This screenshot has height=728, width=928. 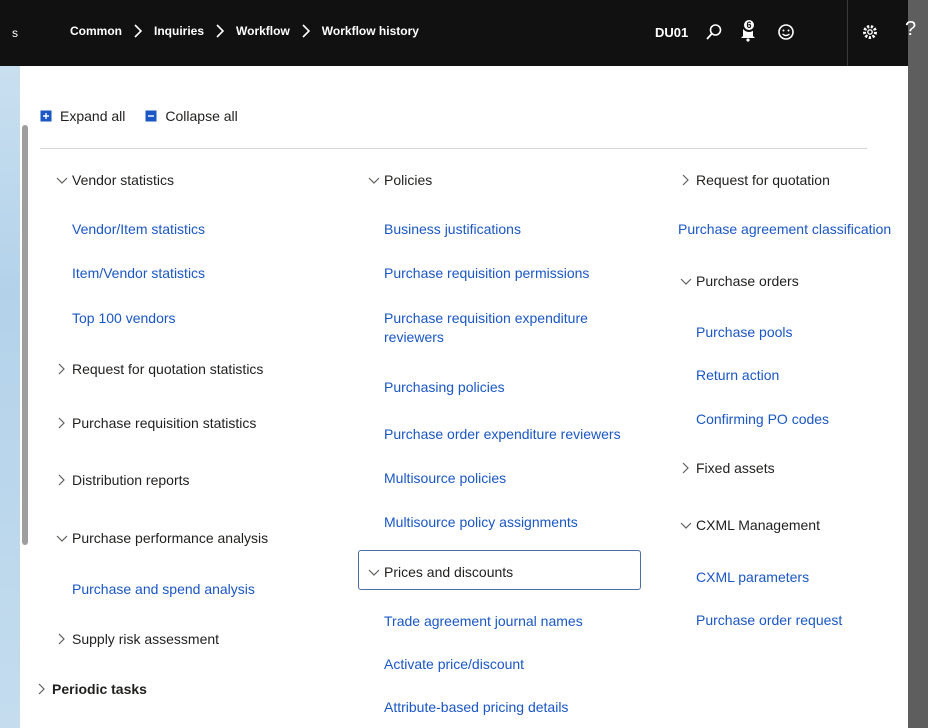 What do you see at coordinates (123, 180) in the screenshot?
I see `group-label: Vendor statistics` at bounding box center [123, 180].